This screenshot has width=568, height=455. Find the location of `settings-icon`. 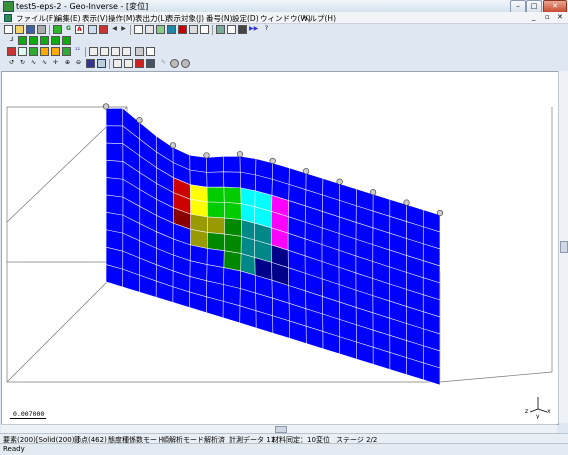

settings-icon is located at coordinates (193, 29).